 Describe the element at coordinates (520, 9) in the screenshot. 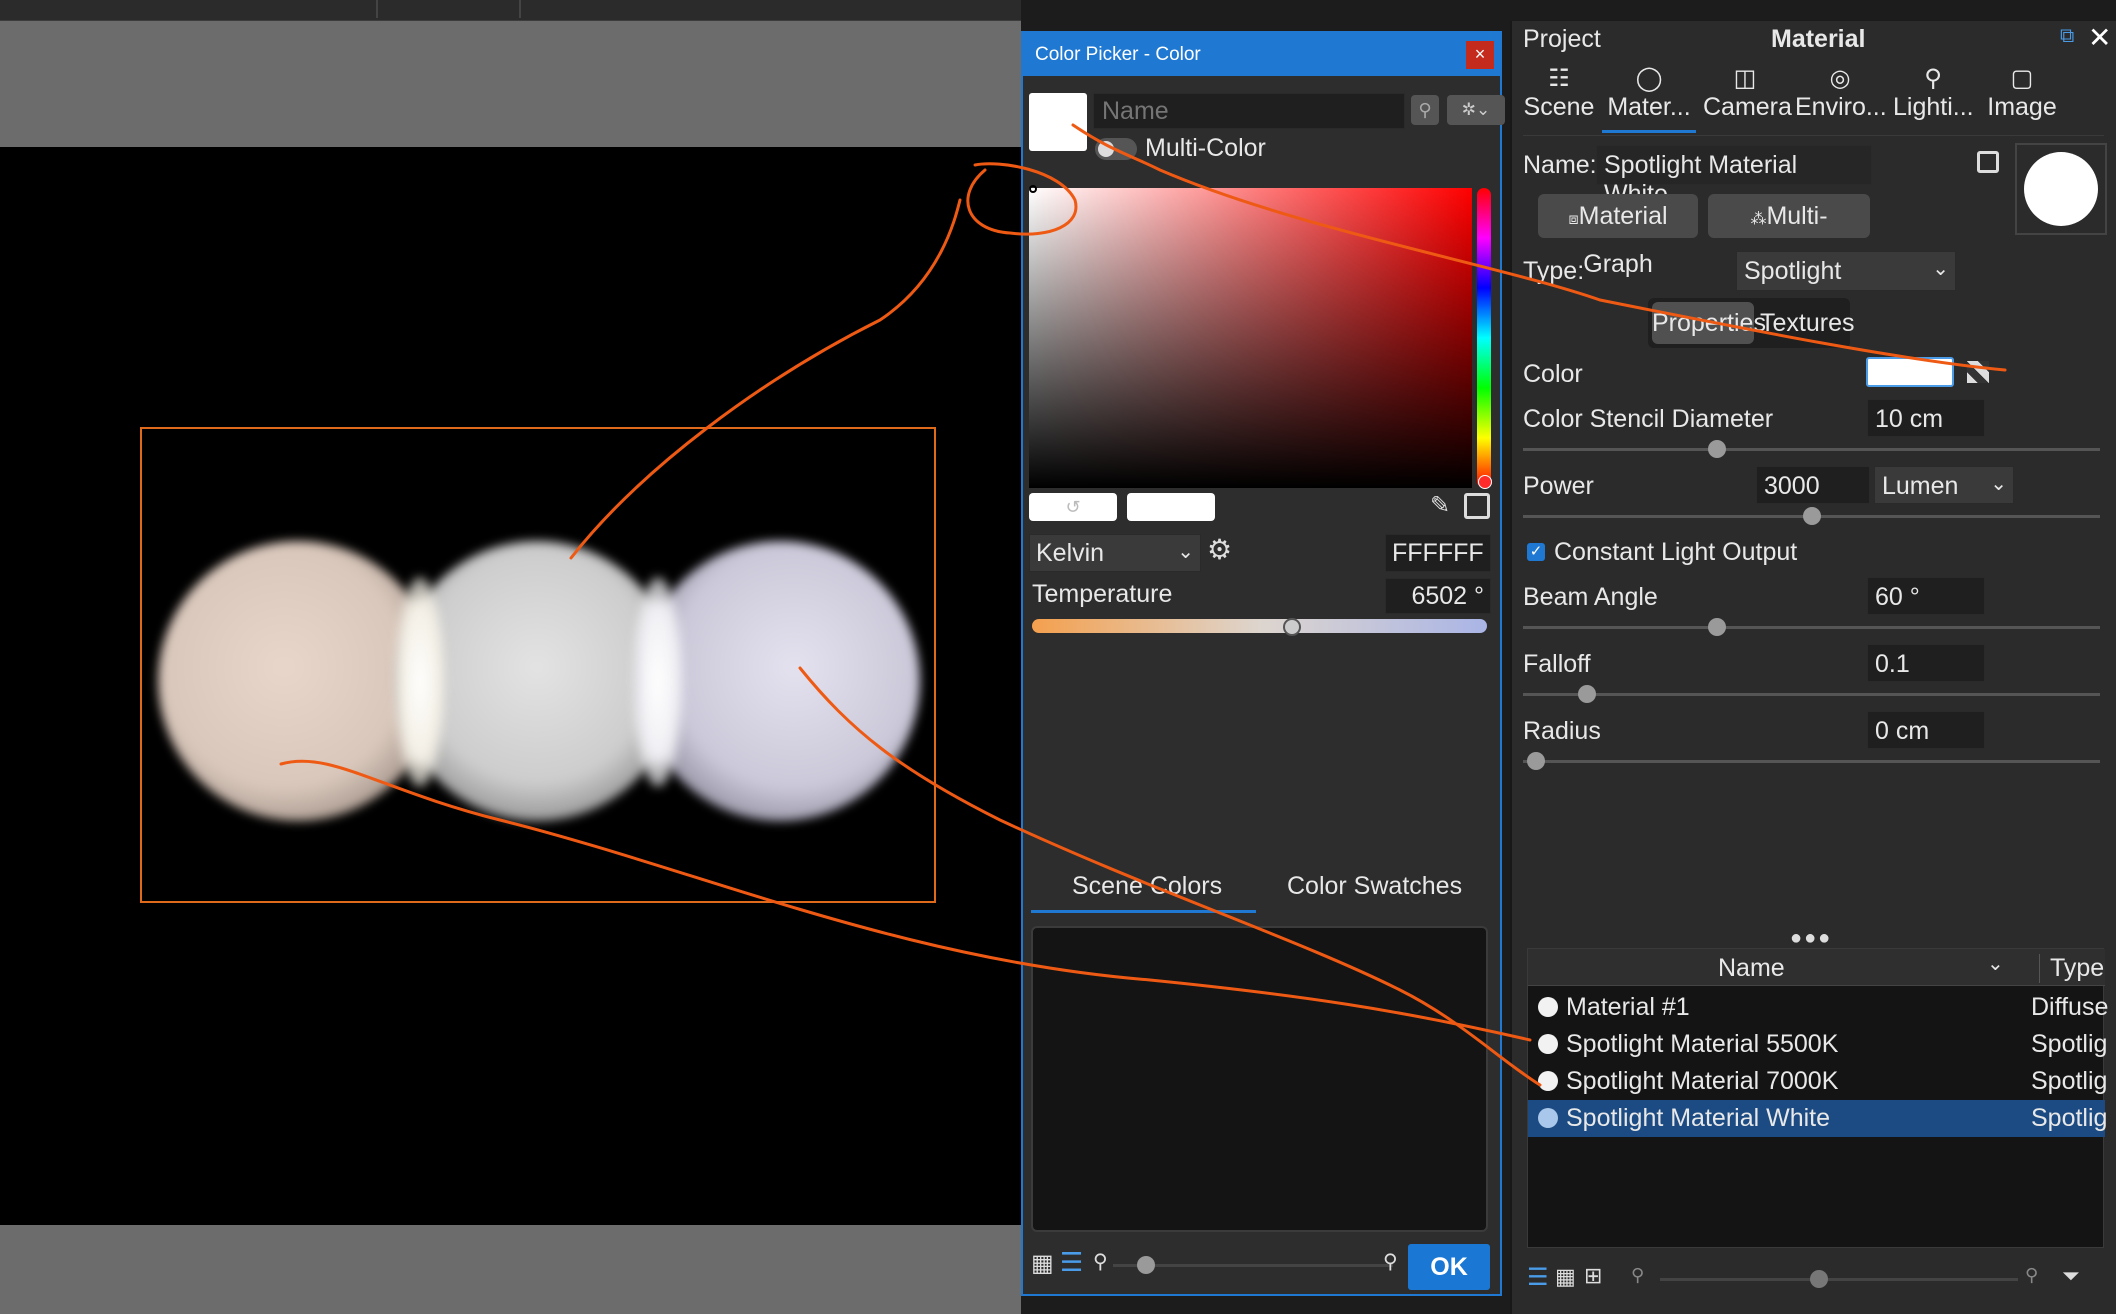

I see `toolbar-divider` at that location.